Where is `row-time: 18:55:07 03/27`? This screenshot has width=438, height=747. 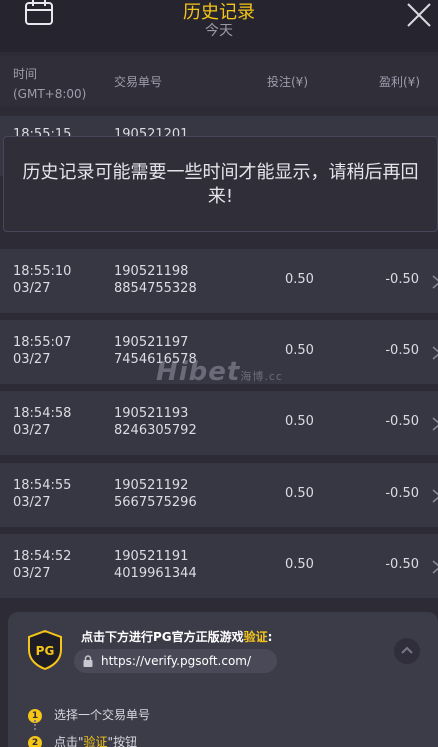
row-time: 18:55:07 03/27 is located at coordinates (42, 351).